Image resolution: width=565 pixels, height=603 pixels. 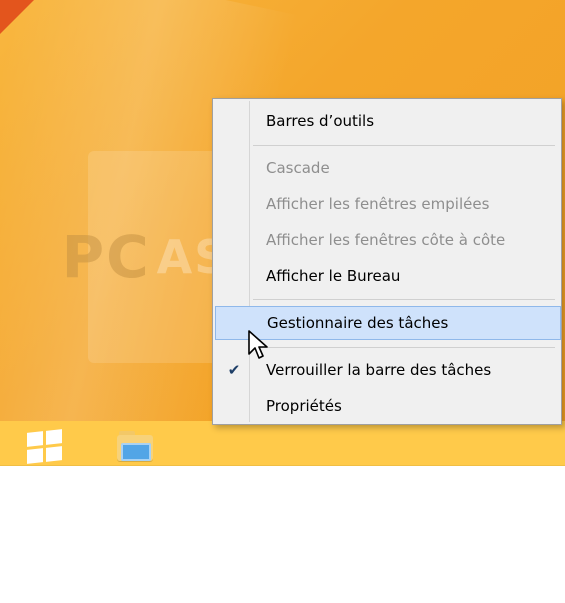 I want to click on menu-item-cascade: Cascade, so click(x=388, y=168).